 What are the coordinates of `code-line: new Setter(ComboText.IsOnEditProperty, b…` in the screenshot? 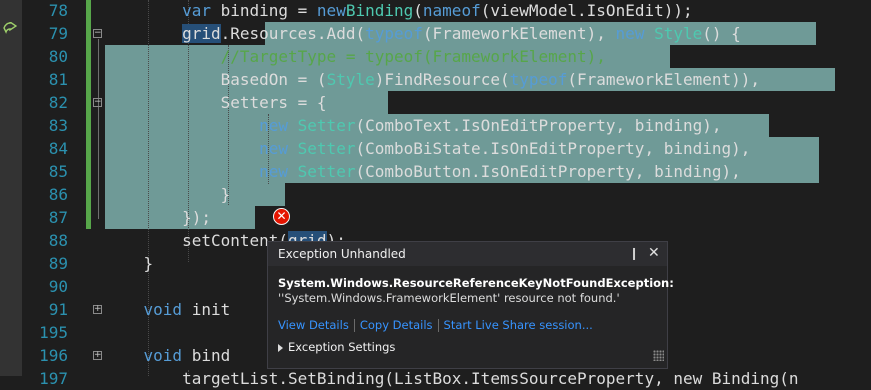 It's located at (413, 125).